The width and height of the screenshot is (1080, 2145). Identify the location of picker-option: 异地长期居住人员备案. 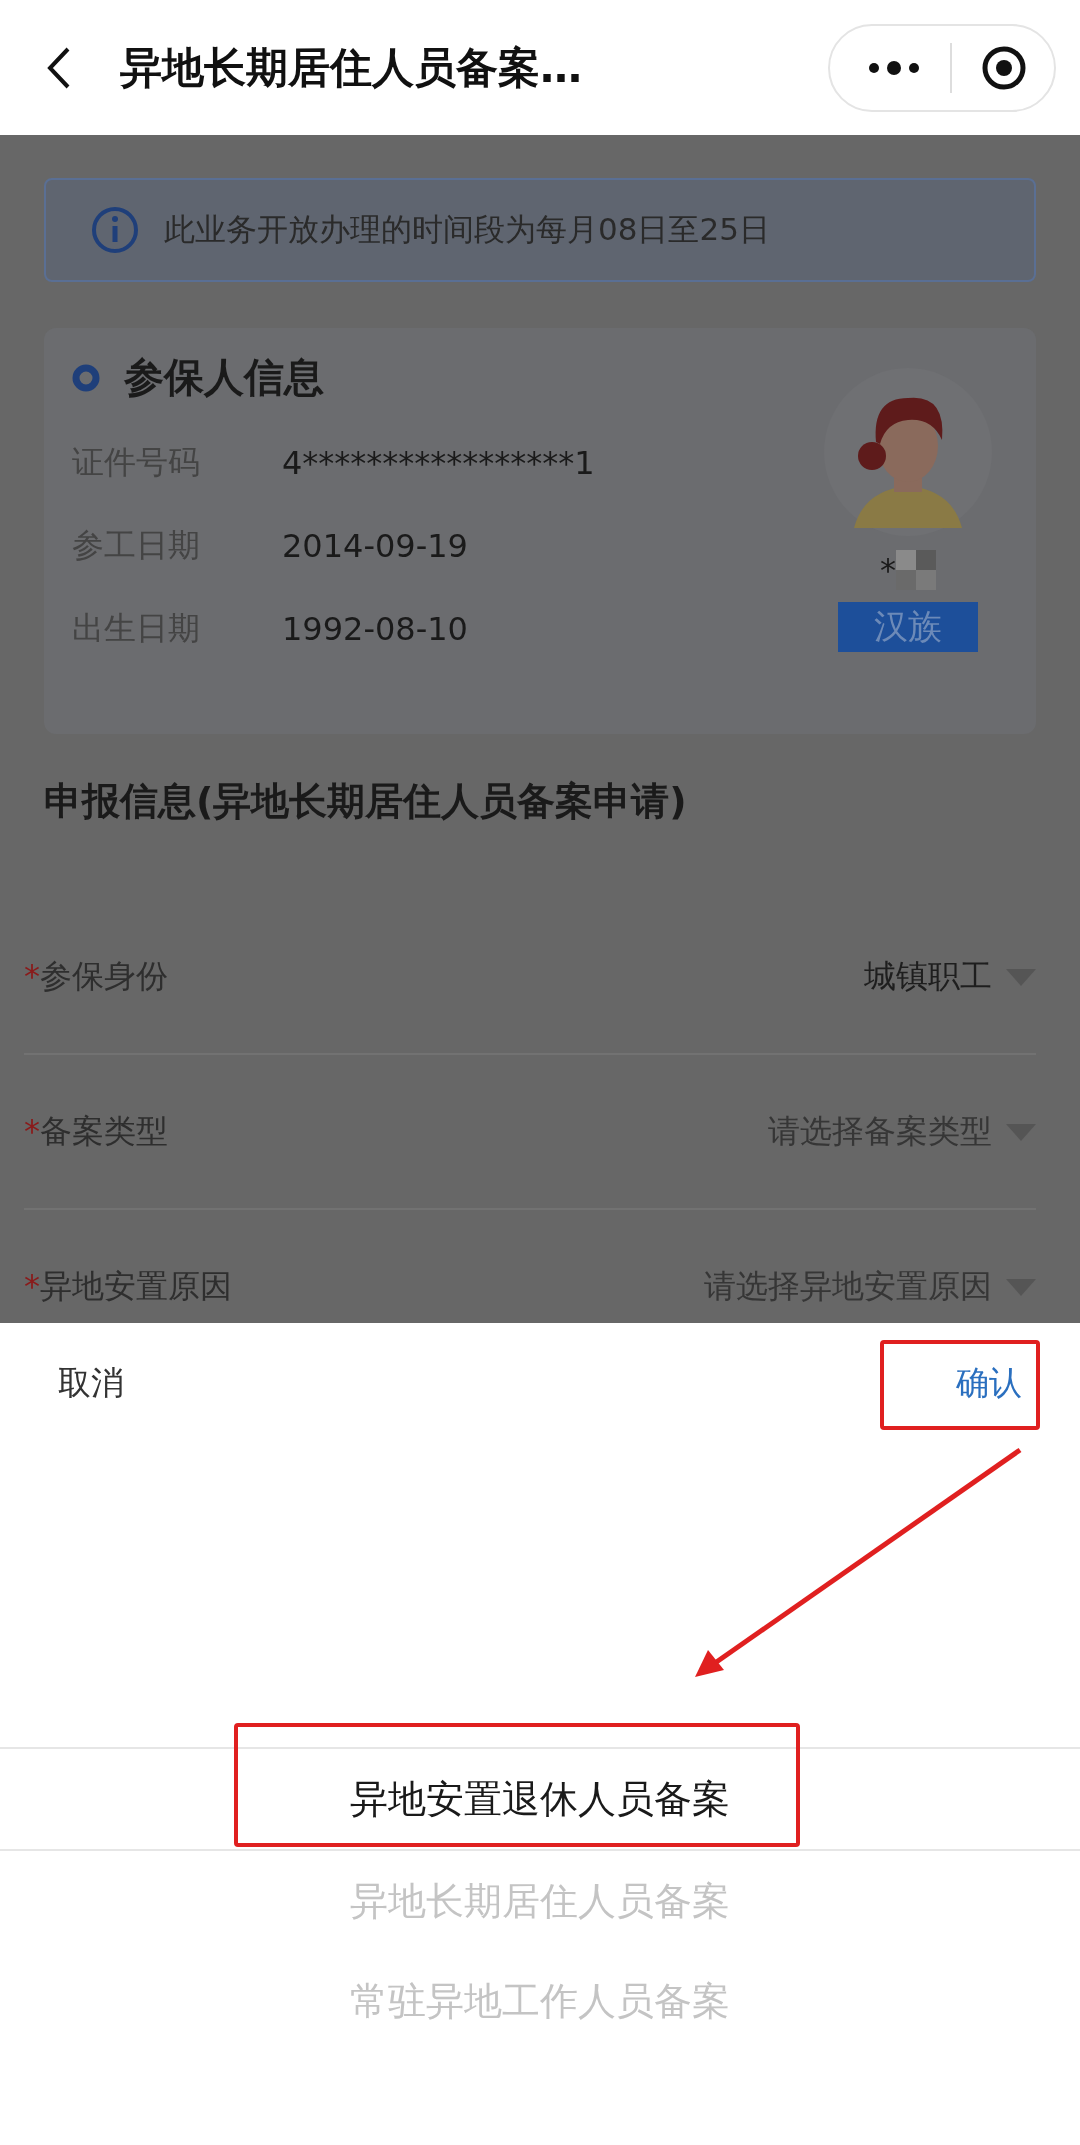
(540, 1901).